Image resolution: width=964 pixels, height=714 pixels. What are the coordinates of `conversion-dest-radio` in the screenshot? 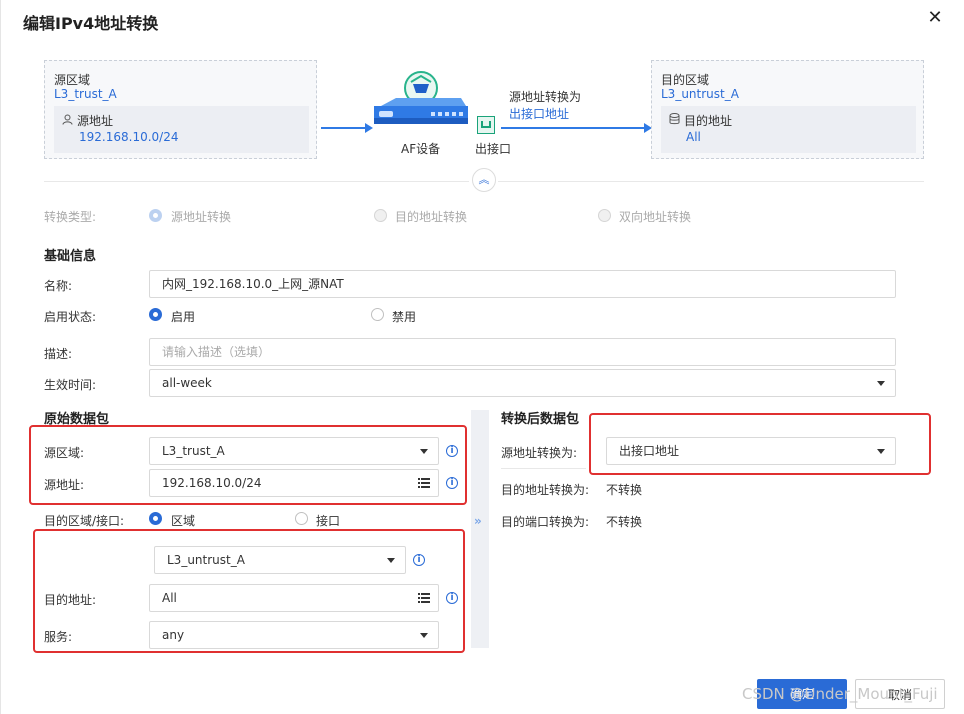 It's located at (380, 215).